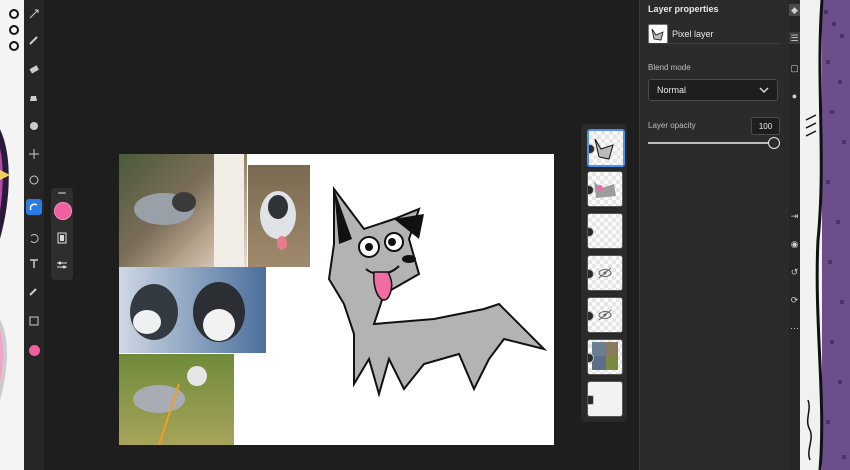 Image resolution: width=850 pixels, height=470 pixels. I want to click on blend-mode-value: Normal, so click(672, 90).